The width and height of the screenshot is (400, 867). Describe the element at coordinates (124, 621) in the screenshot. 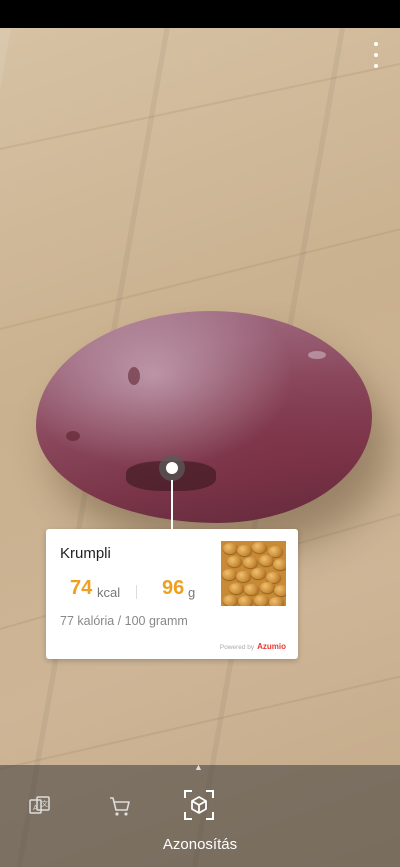

I see `calorie-note: 77 kalória / 100 gramm` at that location.